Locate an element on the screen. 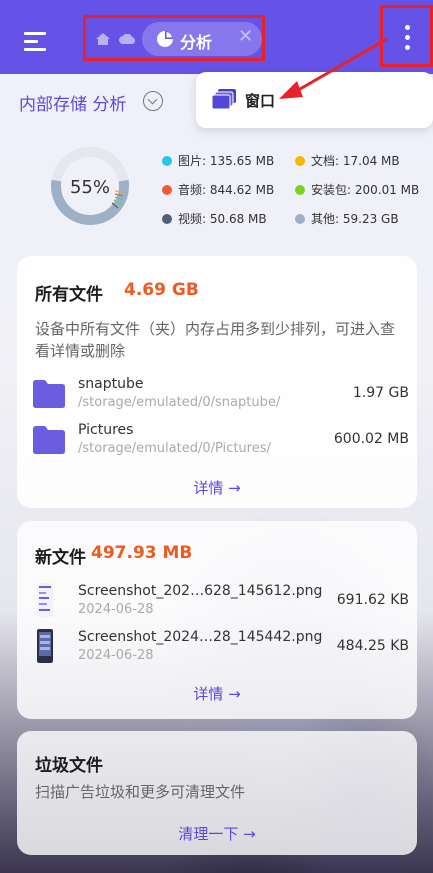 The width and height of the screenshot is (433, 873). folder-name: Pictures is located at coordinates (106, 430).